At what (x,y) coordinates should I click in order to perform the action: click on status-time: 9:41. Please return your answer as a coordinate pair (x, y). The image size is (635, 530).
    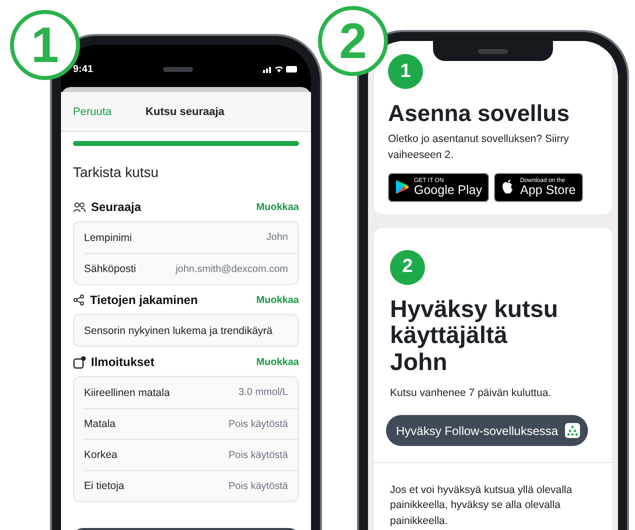
    Looking at the image, I should click on (83, 69).